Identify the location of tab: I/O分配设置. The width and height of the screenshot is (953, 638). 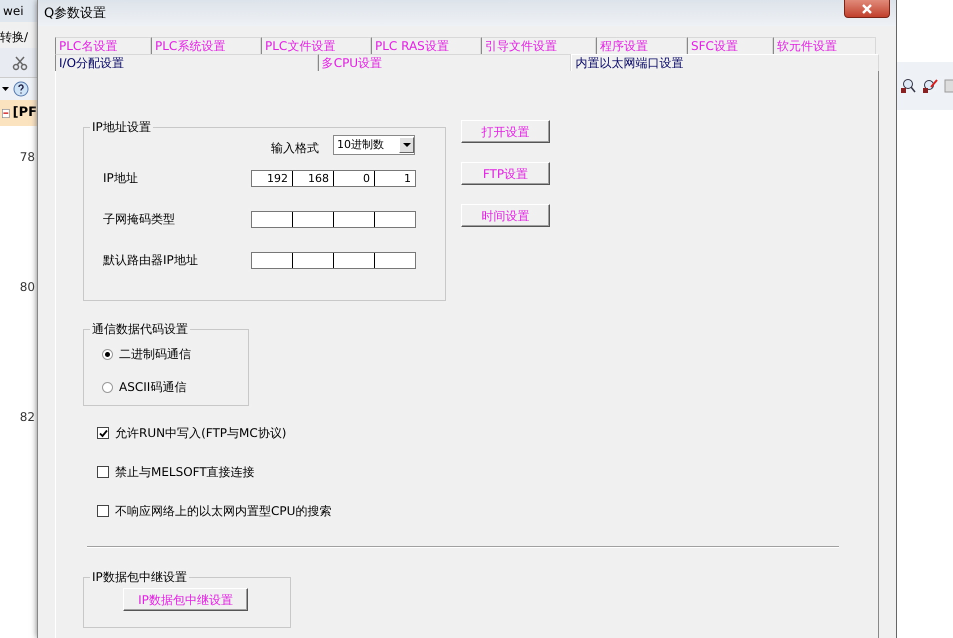
(186, 62).